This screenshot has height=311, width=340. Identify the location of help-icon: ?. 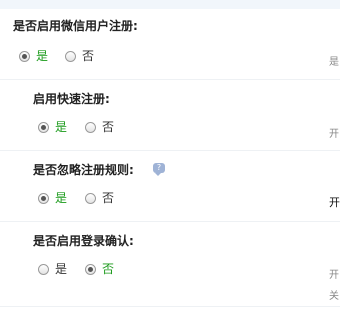
(159, 169).